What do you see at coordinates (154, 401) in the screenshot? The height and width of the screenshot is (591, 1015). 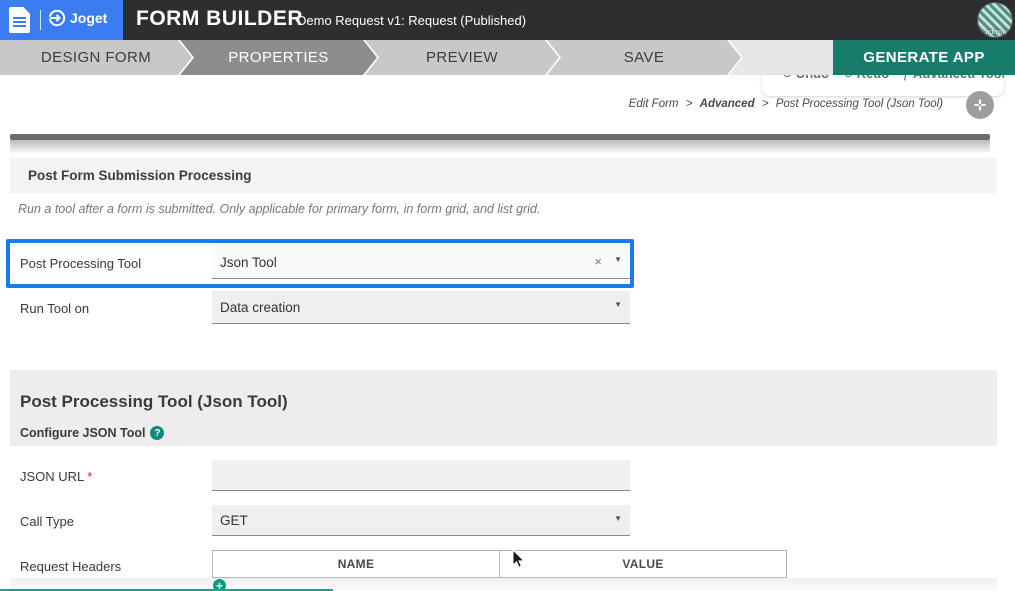 I see `tool-config-title: Post Processing Tool (Json Tool)` at bounding box center [154, 401].